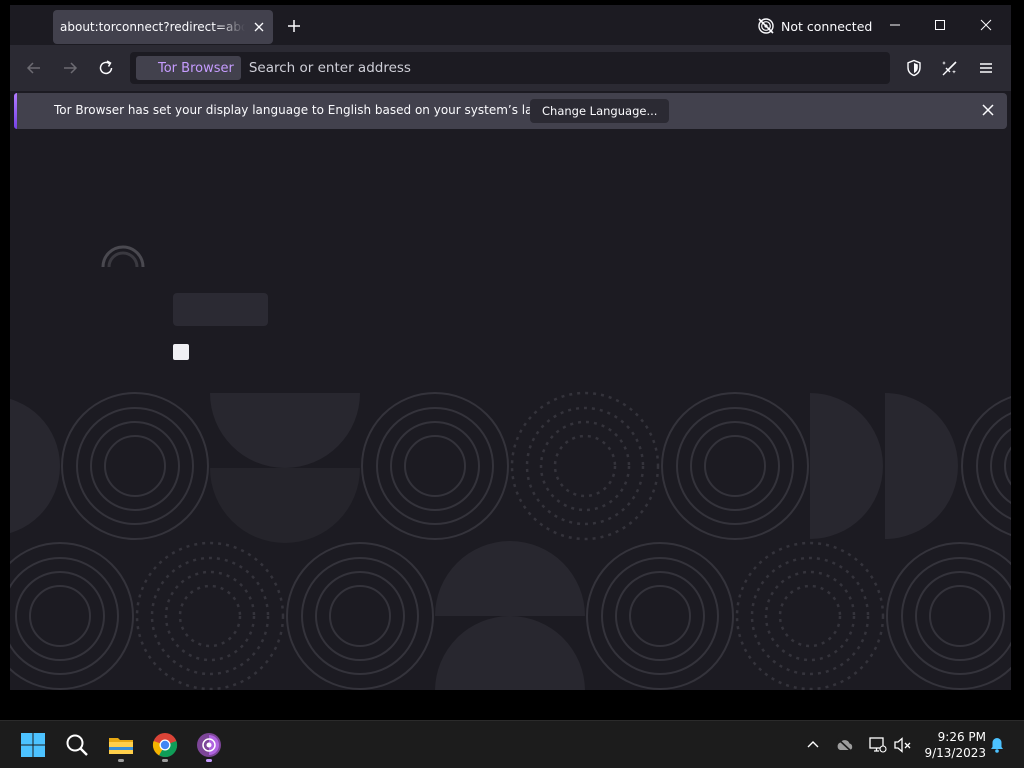  Describe the element at coordinates (997, 745) in the screenshot. I see `notification-bell-icon` at that location.